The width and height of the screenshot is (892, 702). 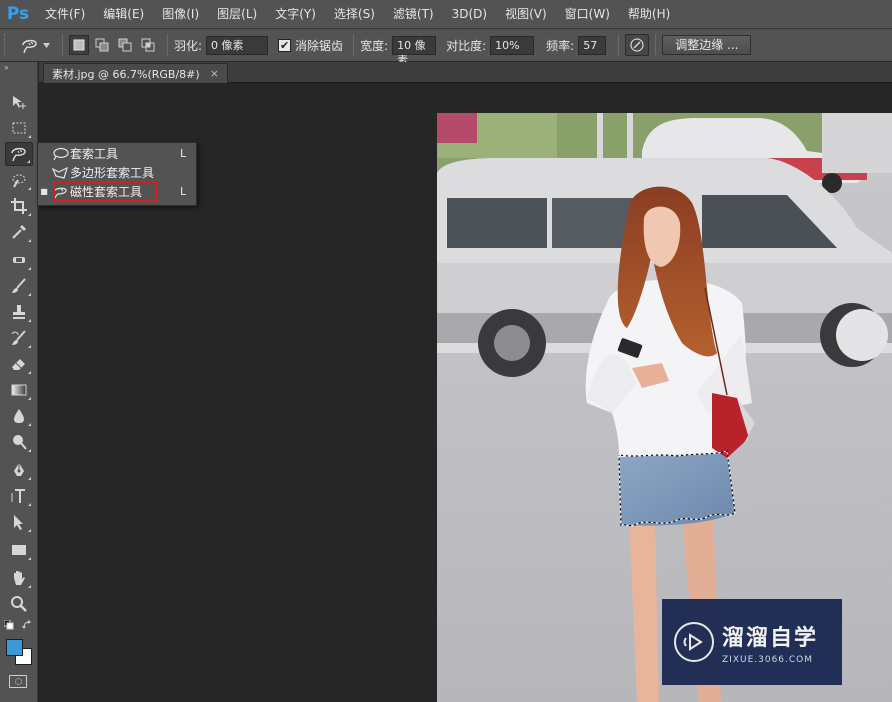 I want to click on menu-edit: 编辑(E), so click(x=123, y=14).